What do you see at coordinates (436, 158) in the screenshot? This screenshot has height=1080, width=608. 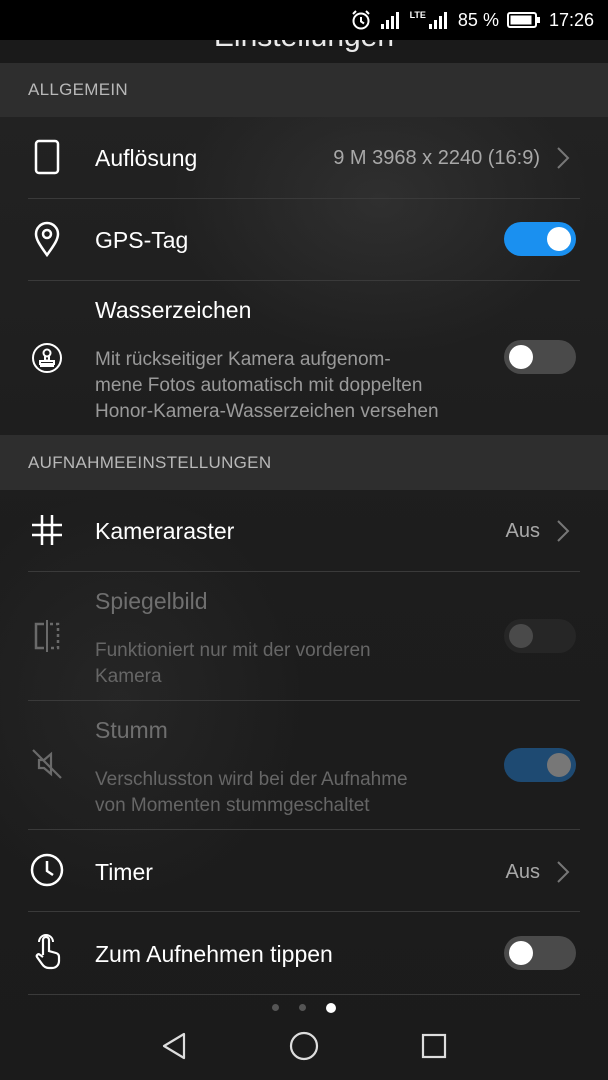 I see `setting-value: 9 M 3968 x 2240 (16:9)` at bounding box center [436, 158].